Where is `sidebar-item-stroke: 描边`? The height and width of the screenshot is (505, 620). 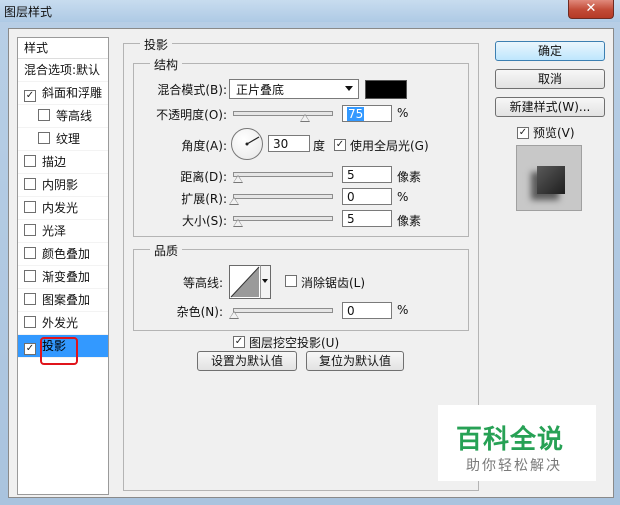 sidebar-item-stroke: 描边 is located at coordinates (63, 162).